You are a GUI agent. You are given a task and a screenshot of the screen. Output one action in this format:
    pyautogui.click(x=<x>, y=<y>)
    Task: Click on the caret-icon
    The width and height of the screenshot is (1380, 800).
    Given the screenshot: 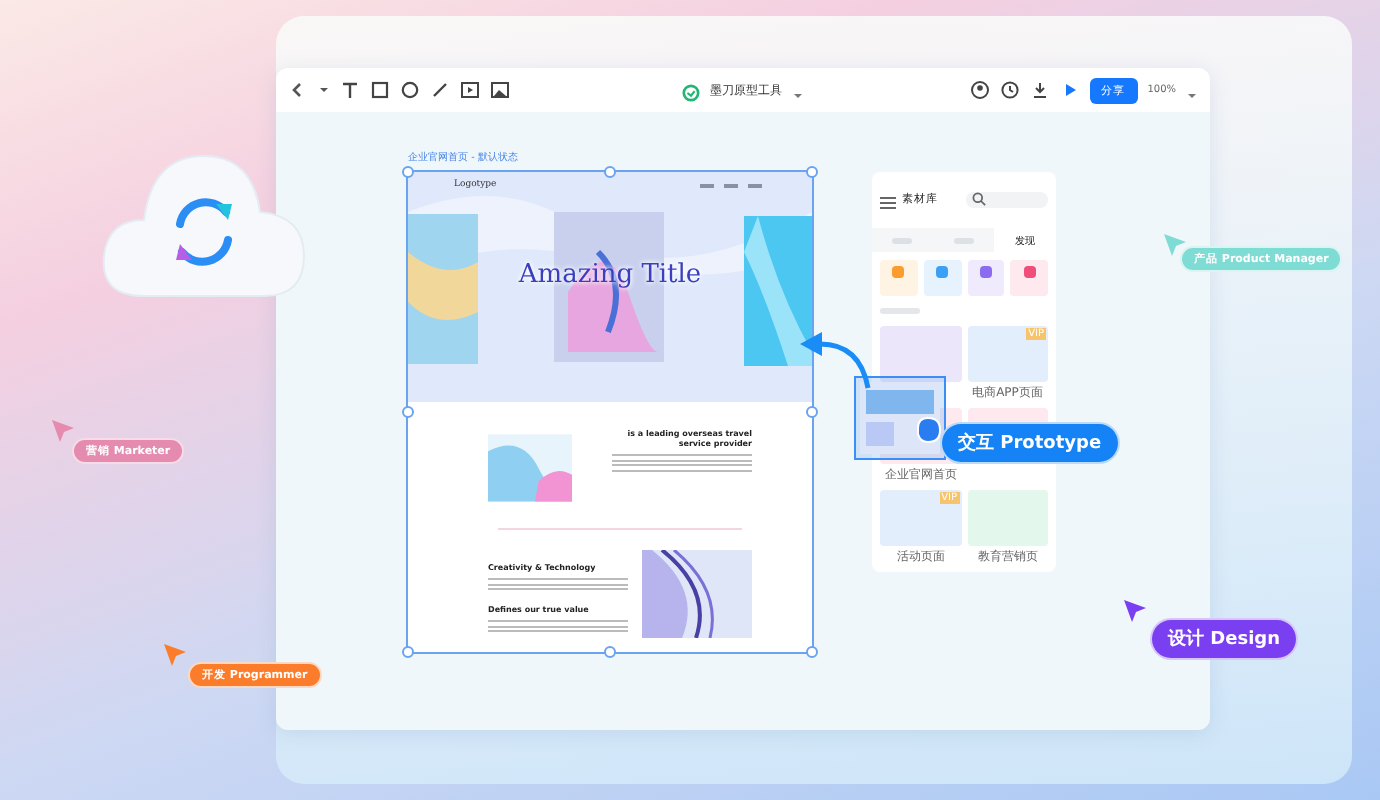 What is the action you would take?
    pyautogui.click(x=324, y=90)
    